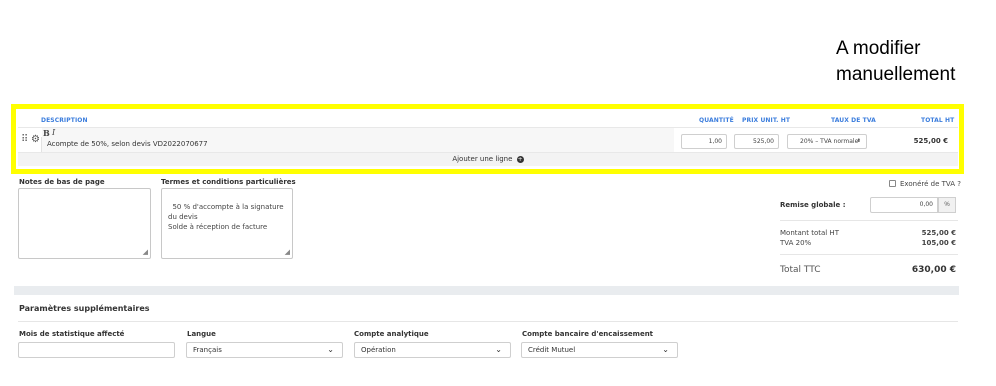 This screenshot has width=996, height=386. I want to click on analytic-account-label: Compte analytique, so click(391, 334).